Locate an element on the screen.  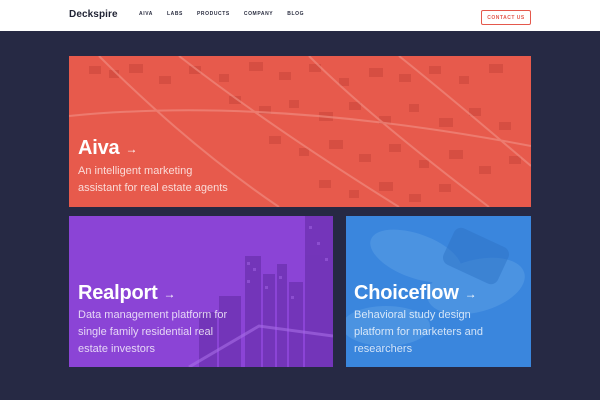
nav-item-products: PRODUCTS is located at coordinates (213, 14).